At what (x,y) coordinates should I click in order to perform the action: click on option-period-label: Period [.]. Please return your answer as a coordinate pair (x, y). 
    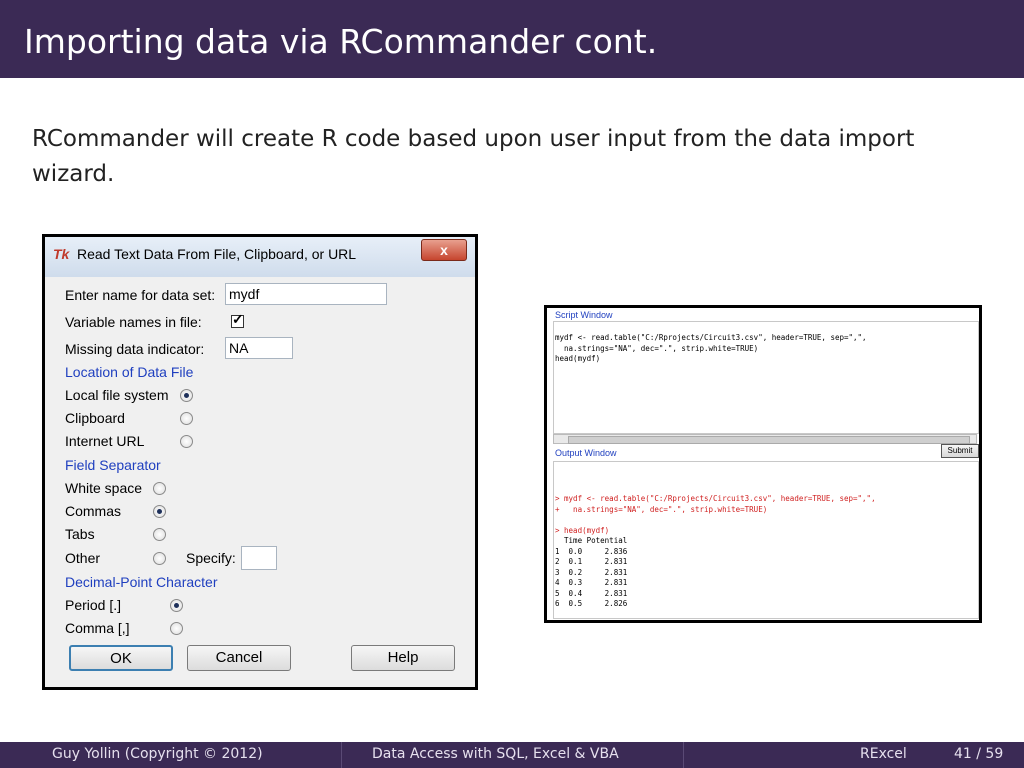
    Looking at the image, I should click on (93, 605).